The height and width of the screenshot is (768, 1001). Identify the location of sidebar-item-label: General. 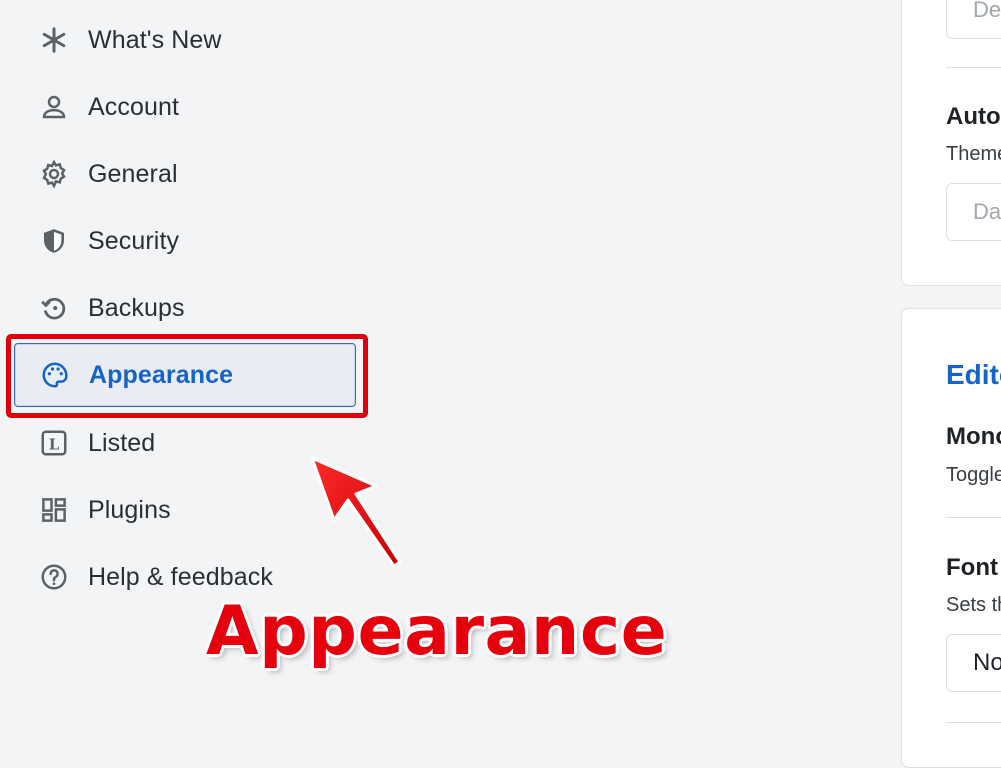
(133, 173).